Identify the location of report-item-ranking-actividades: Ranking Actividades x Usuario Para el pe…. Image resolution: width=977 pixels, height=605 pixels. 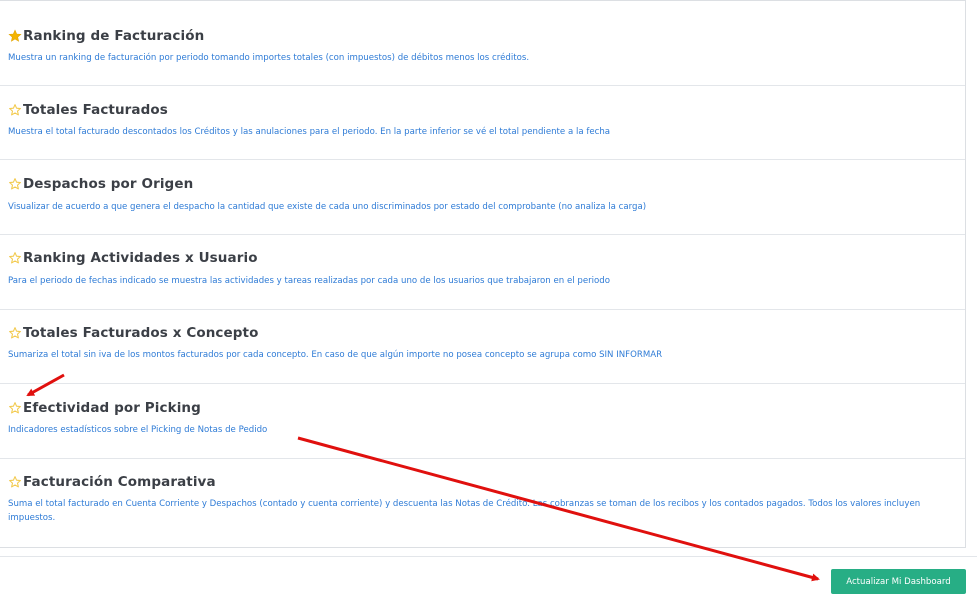
(482, 272).